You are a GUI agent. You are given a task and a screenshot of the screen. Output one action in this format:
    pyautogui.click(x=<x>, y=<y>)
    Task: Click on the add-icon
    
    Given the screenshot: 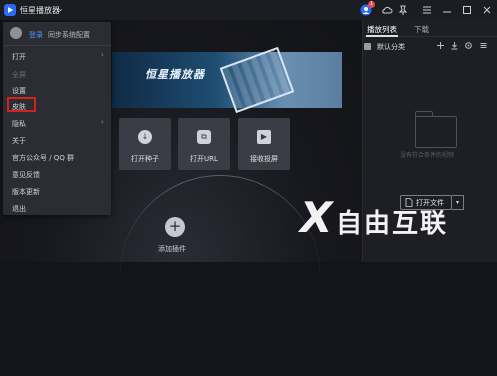 What is the action you would take?
    pyautogui.click(x=440, y=46)
    